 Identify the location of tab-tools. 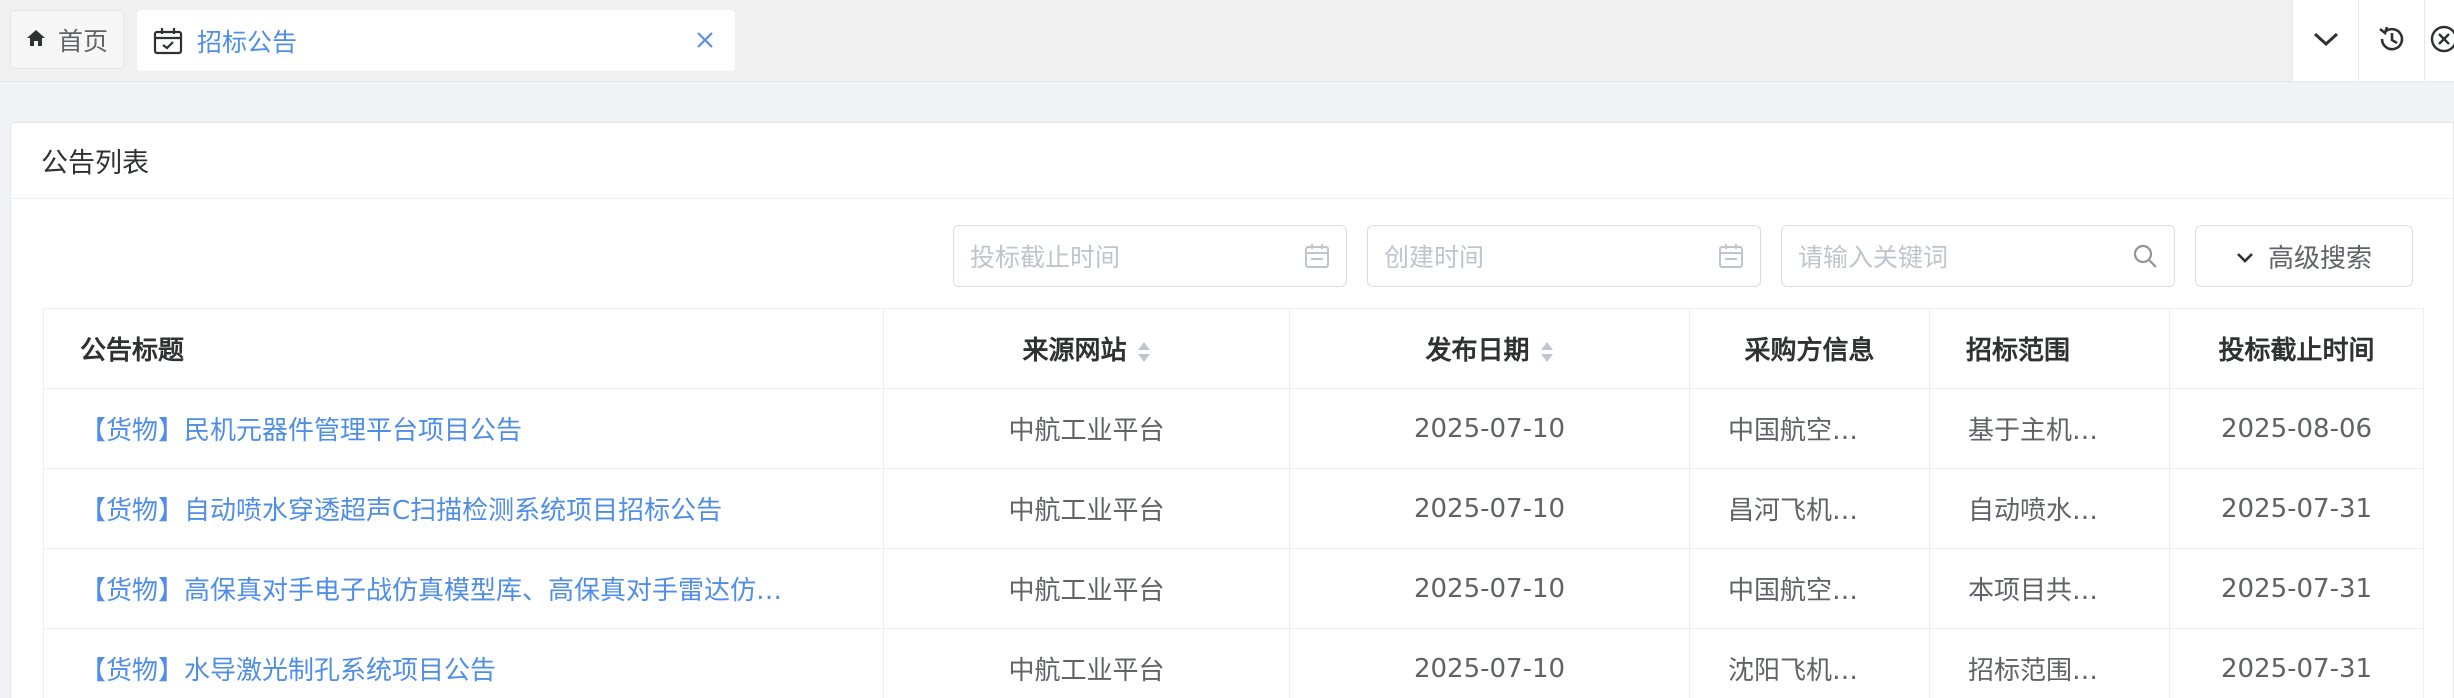
(2373, 40).